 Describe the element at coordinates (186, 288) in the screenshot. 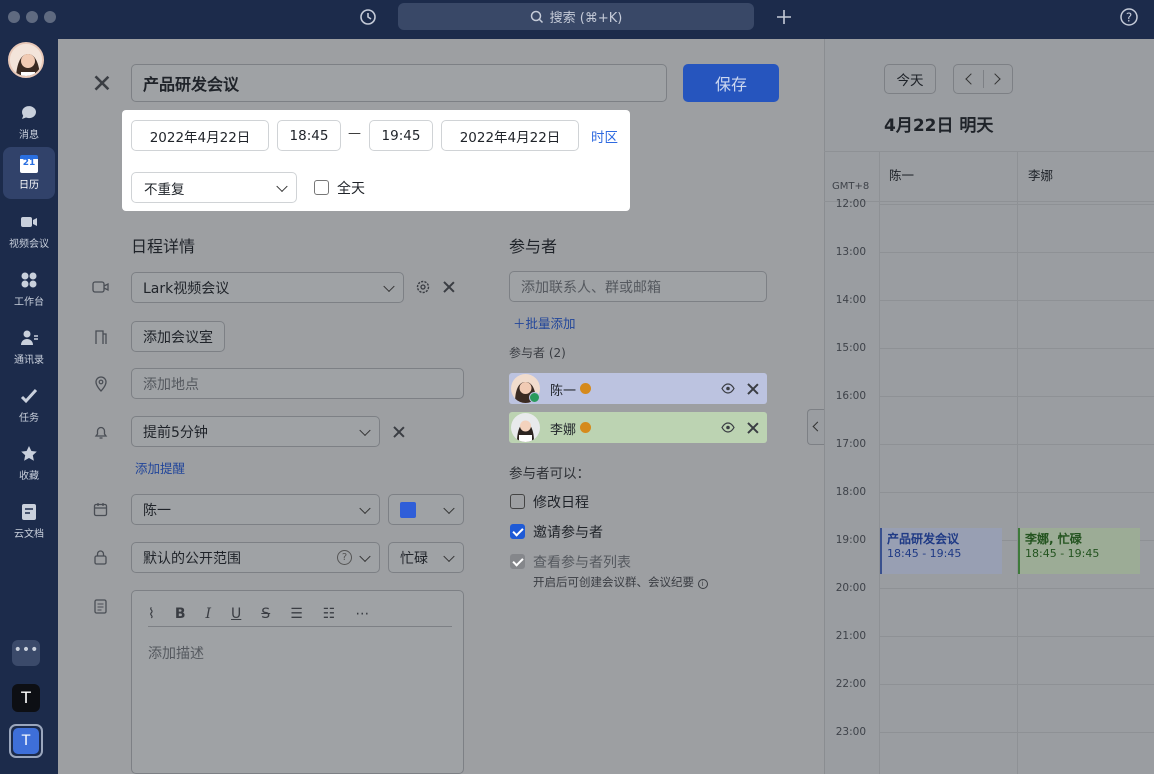

I see `video-meeting-value: Lark视频会议` at that location.